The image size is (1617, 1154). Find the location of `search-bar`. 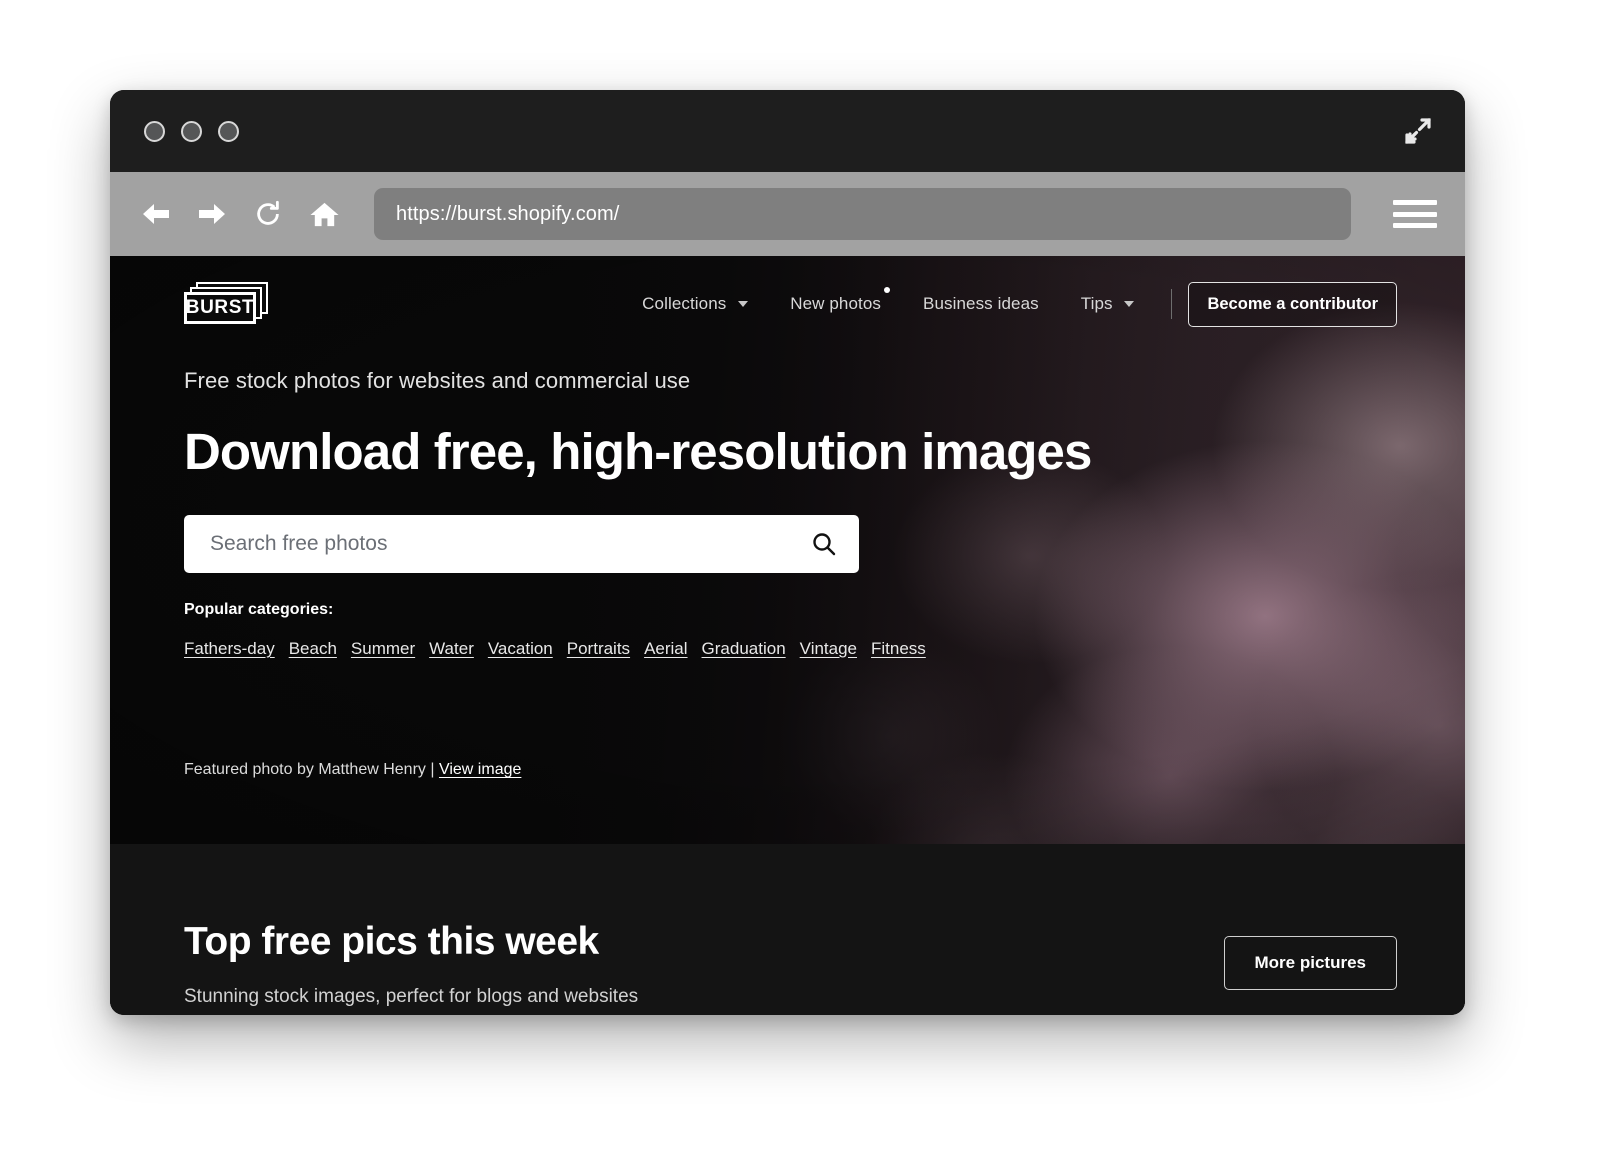

search-bar is located at coordinates (521, 544).